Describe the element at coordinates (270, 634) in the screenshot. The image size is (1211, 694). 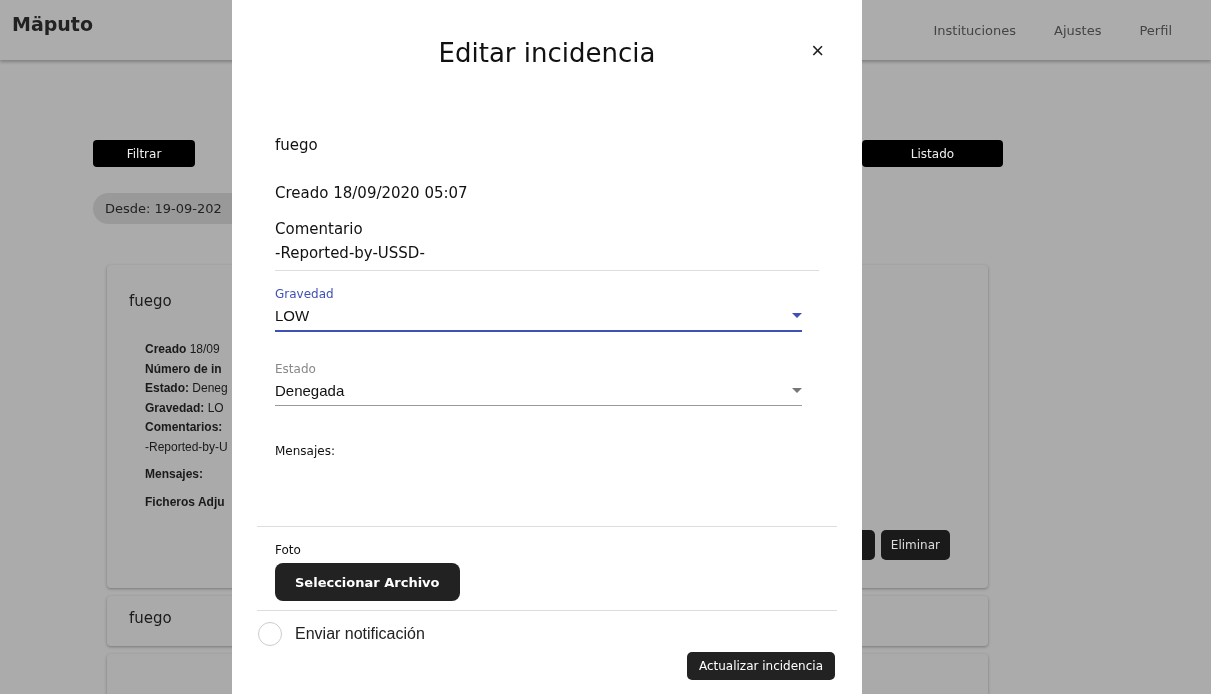
I see `notify-radio` at that location.